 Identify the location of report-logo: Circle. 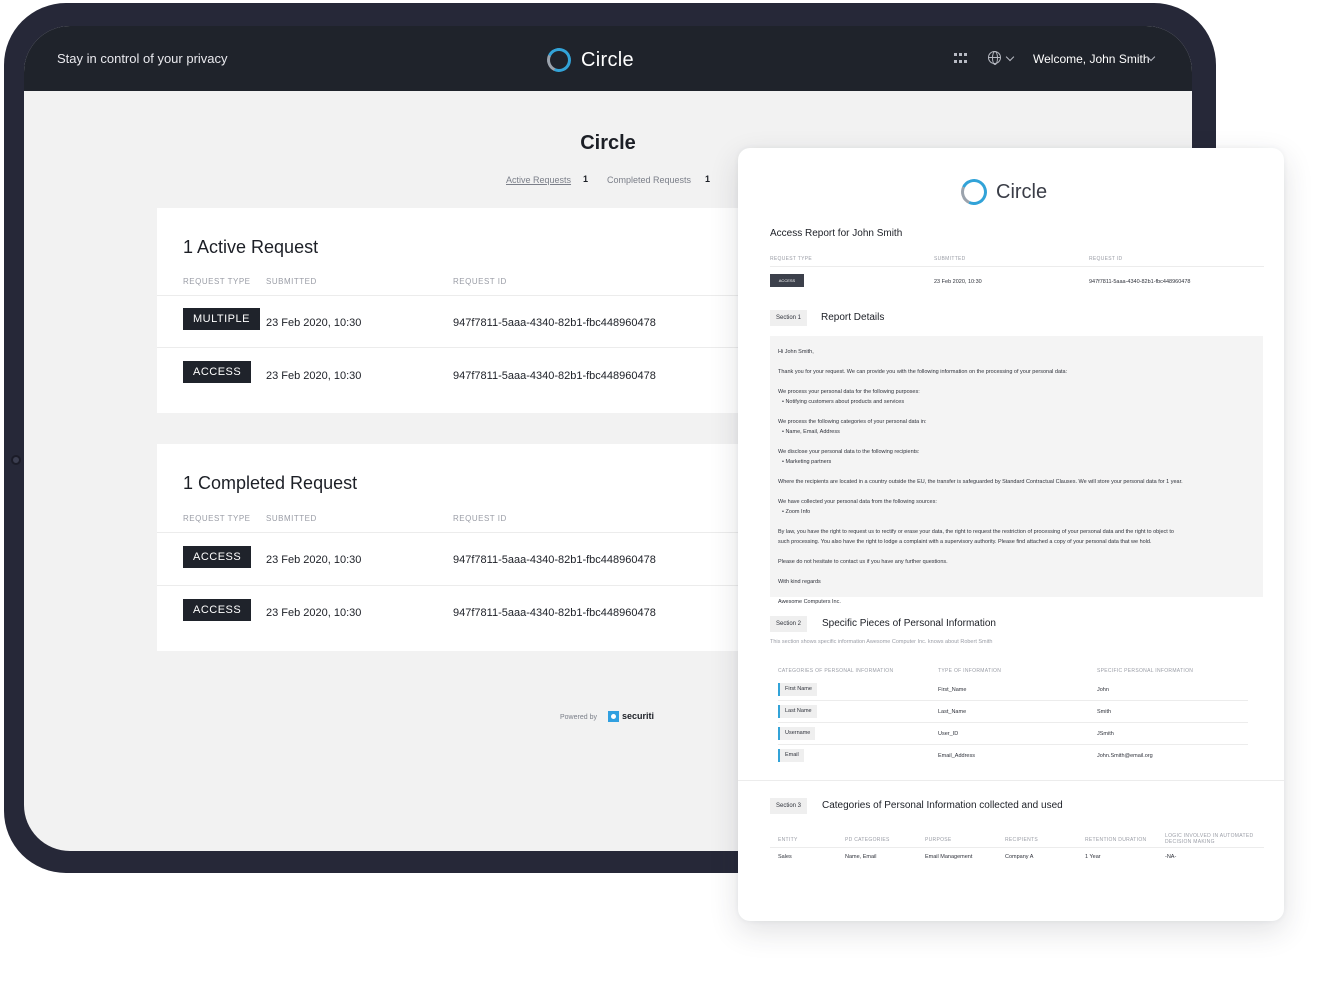
(1002, 192).